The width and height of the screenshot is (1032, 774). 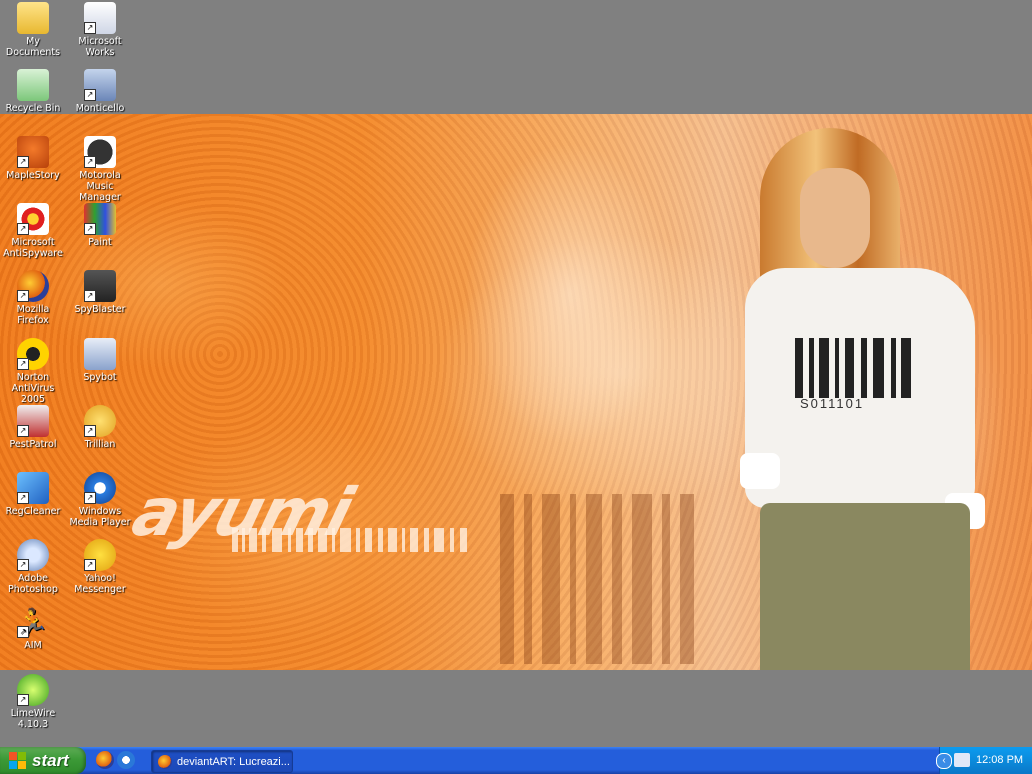 I want to click on maplestory-icon: ↗, so click(x=33, y=152).